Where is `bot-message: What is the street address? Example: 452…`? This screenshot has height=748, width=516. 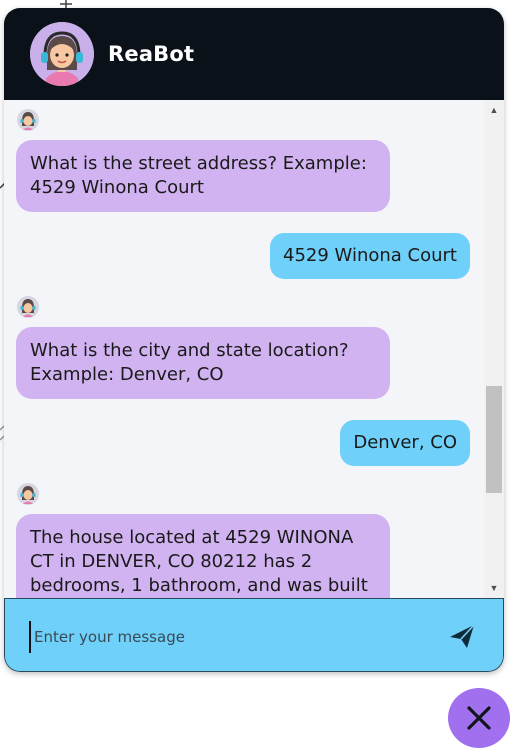 bot-message: What is the street address? Example: 452… is located at coordinates (203, 176).